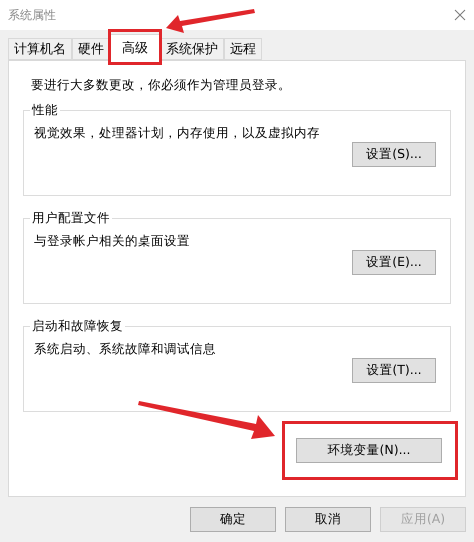 Image resolution: width=474 pixels, height=542 pixels. What do you see at coordinates (71, 218) in the screenshot?
I see `group-title: 用户配置文件` at bounding box center [71, 218].